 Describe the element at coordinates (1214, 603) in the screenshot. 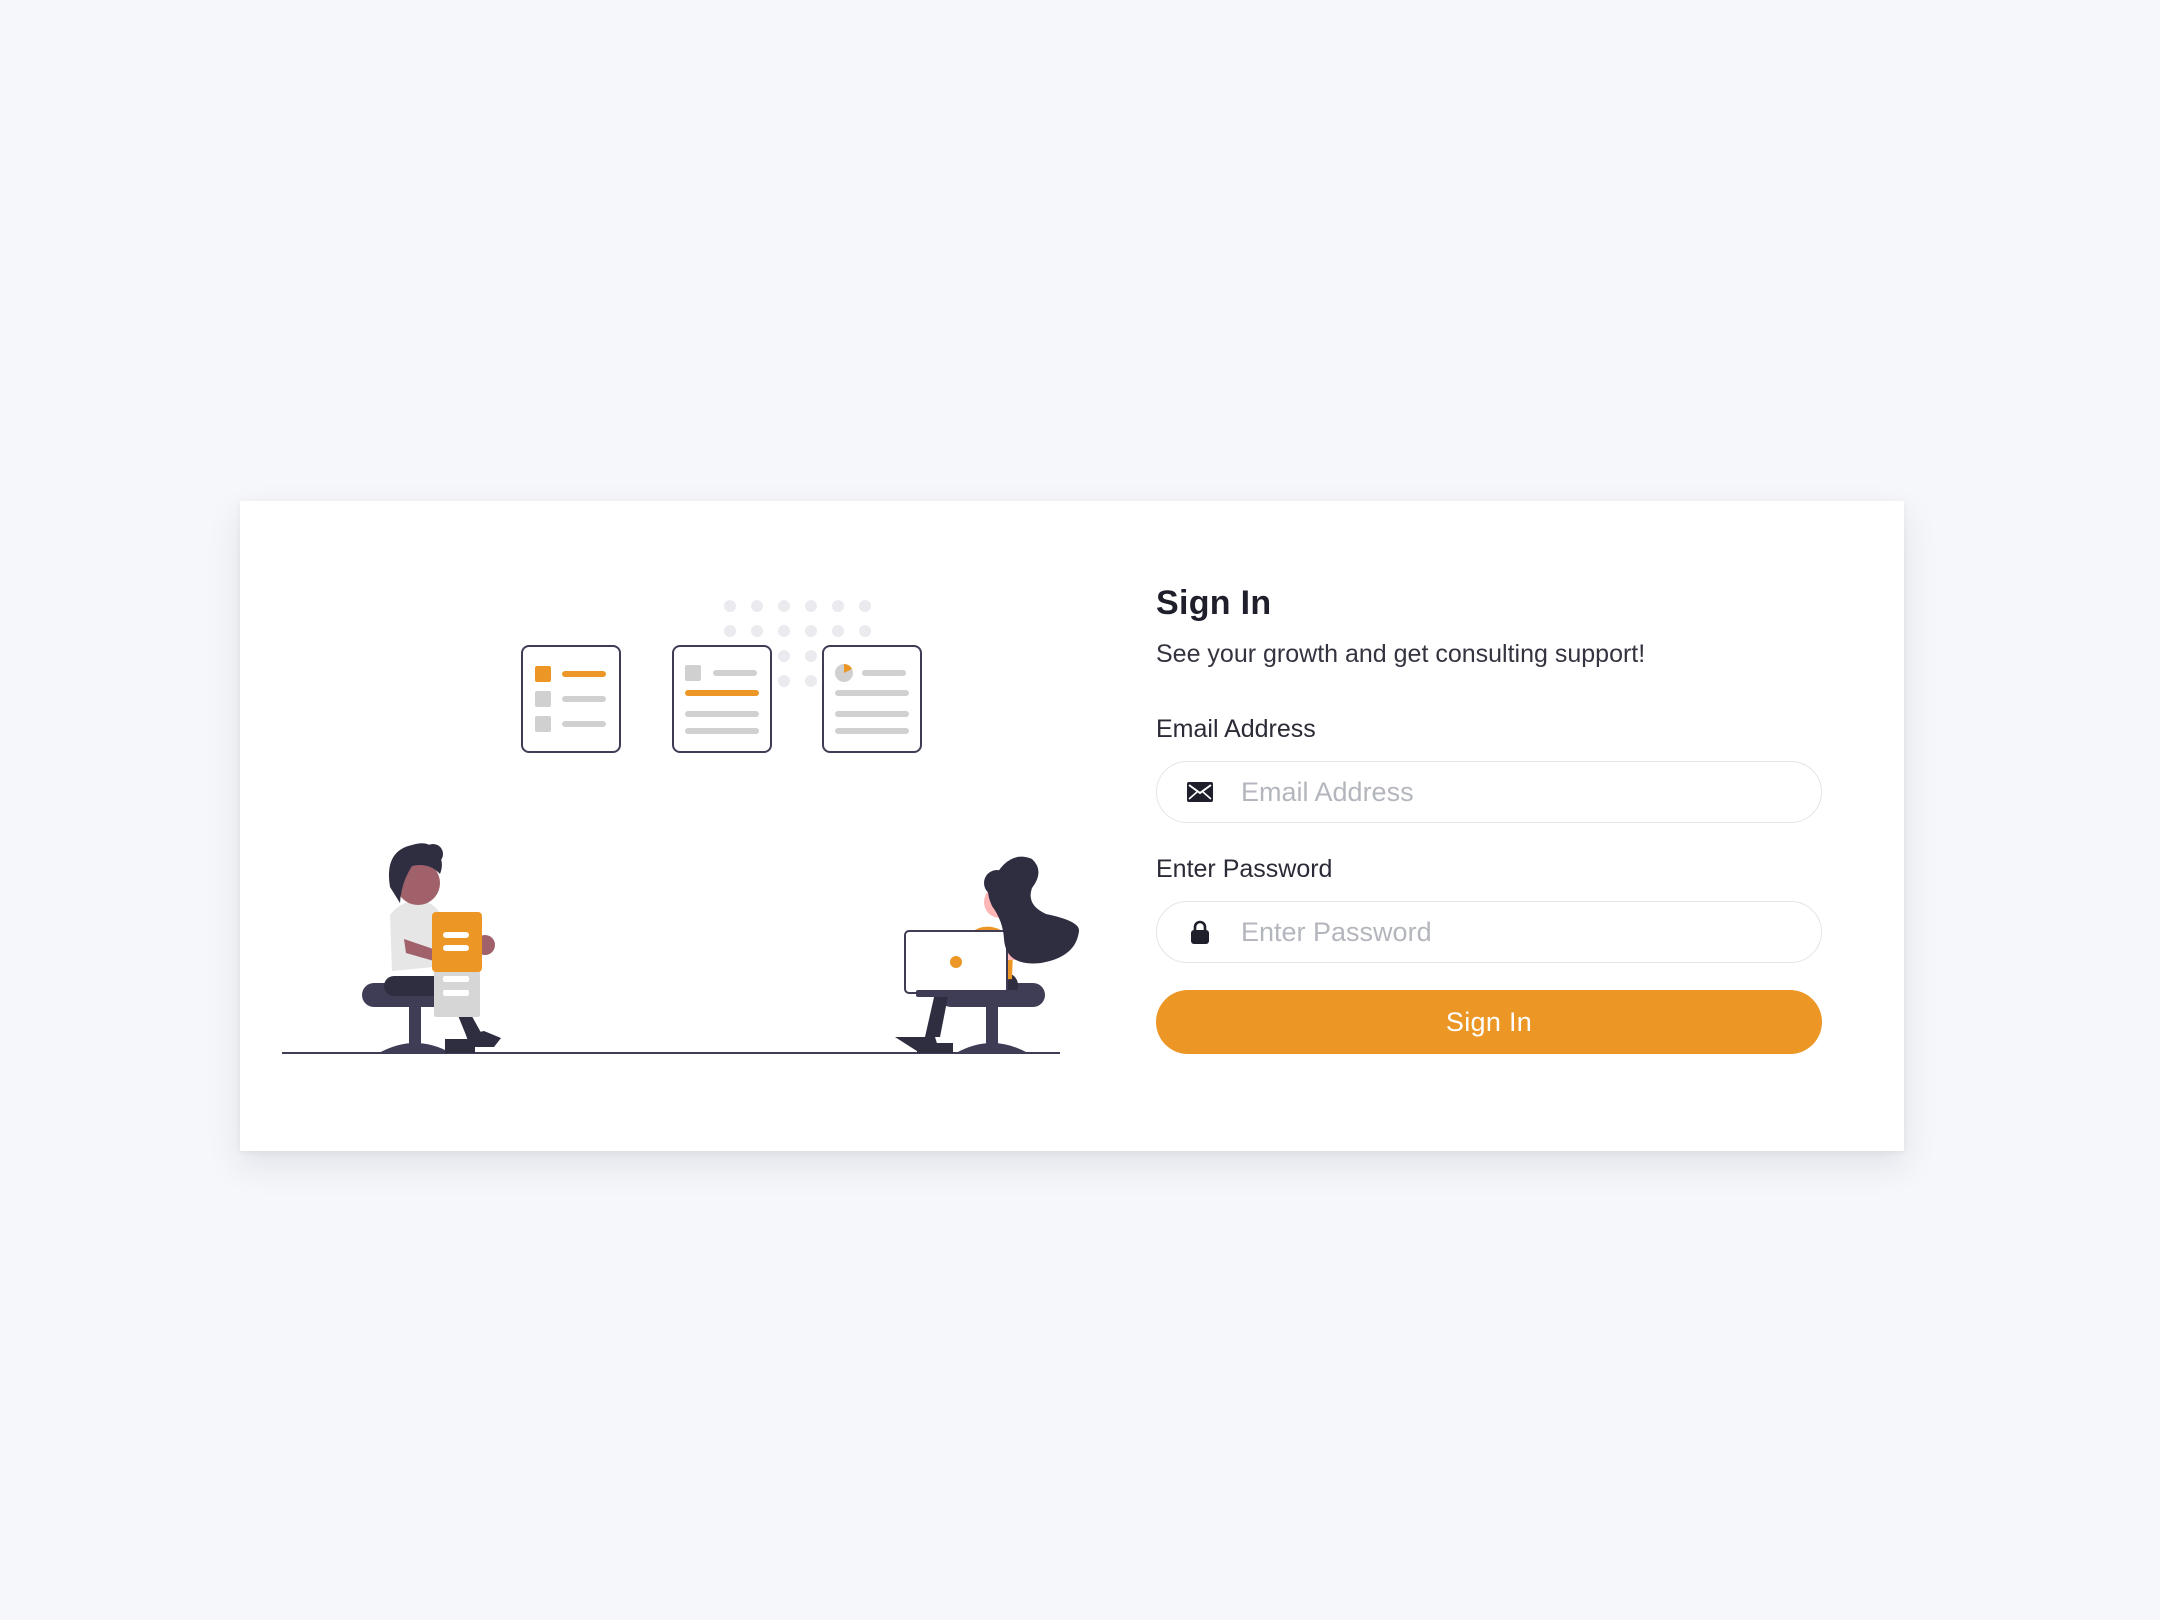

I see `signin-title: Sign In` at that location.